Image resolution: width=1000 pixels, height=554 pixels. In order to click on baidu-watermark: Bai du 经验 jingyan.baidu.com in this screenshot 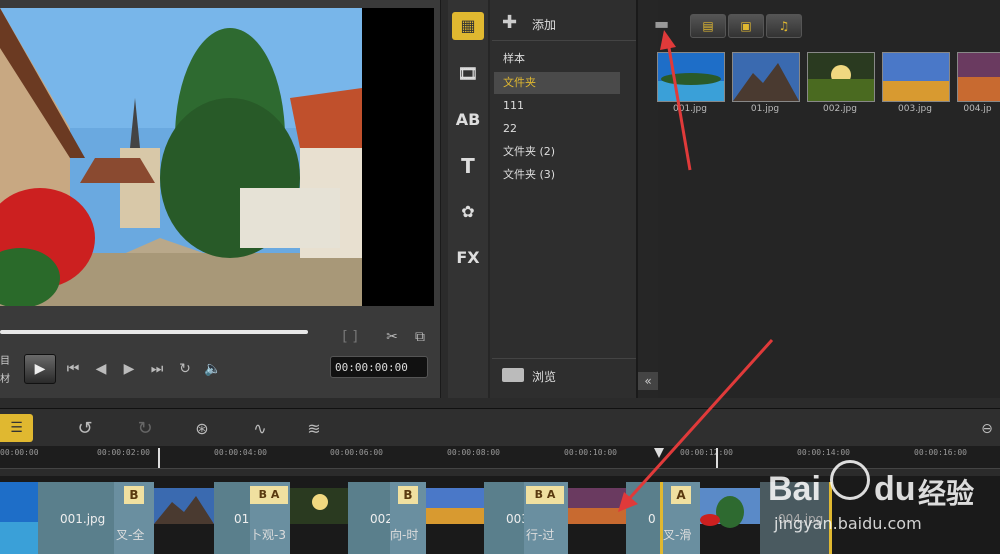, I will do `click(884, 507)`.